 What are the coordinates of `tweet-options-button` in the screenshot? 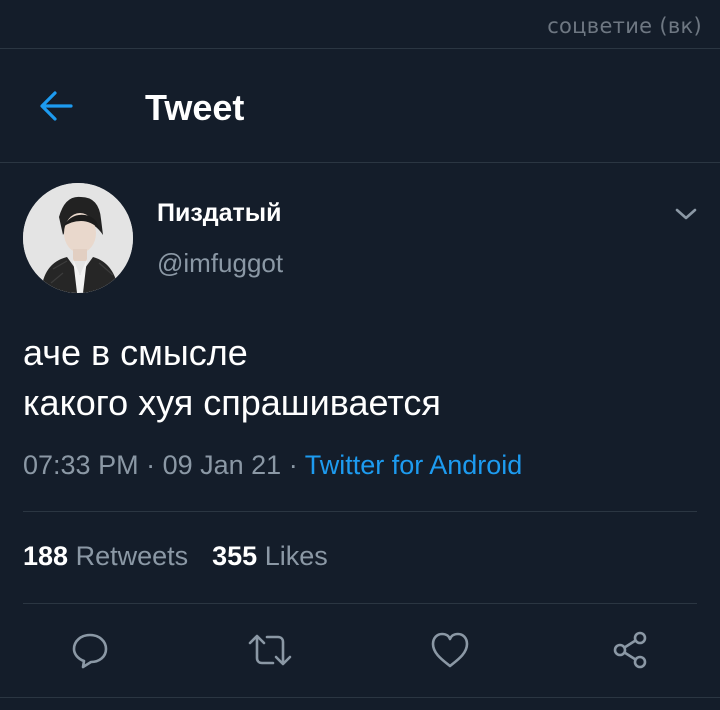 It's located at (686, 214).